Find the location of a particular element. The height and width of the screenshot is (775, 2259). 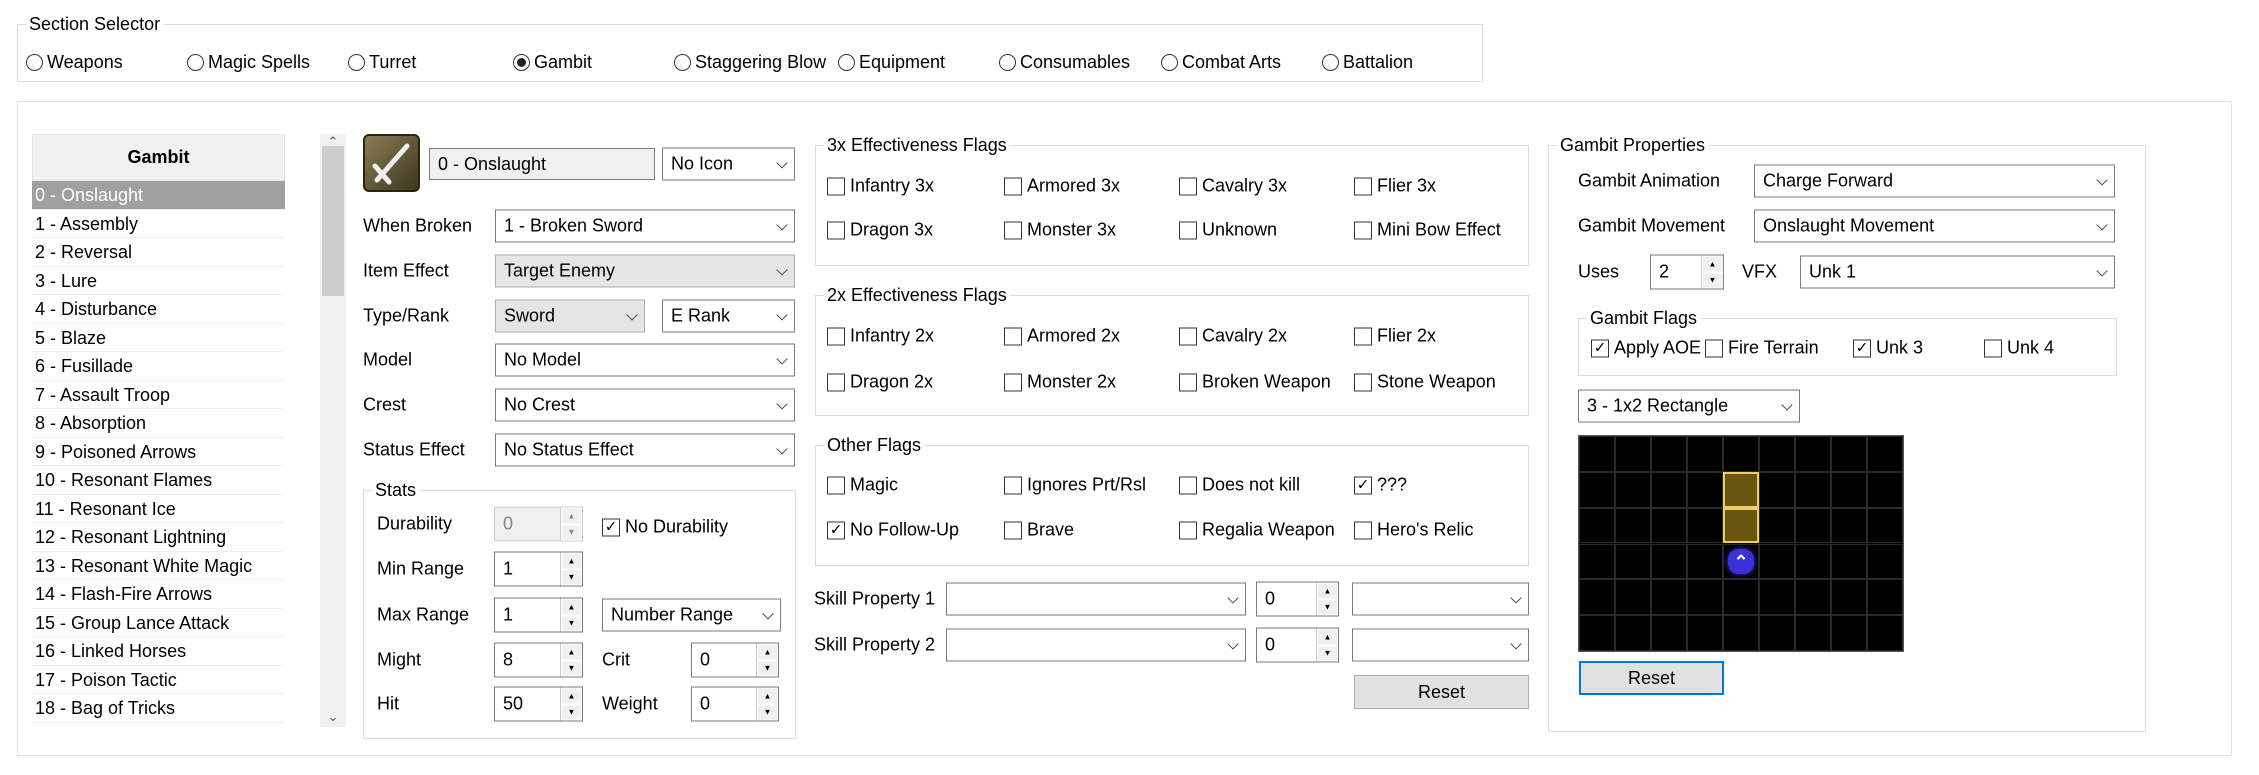

aoe-grid: ⌃ is located at coordinates (1741, 543).